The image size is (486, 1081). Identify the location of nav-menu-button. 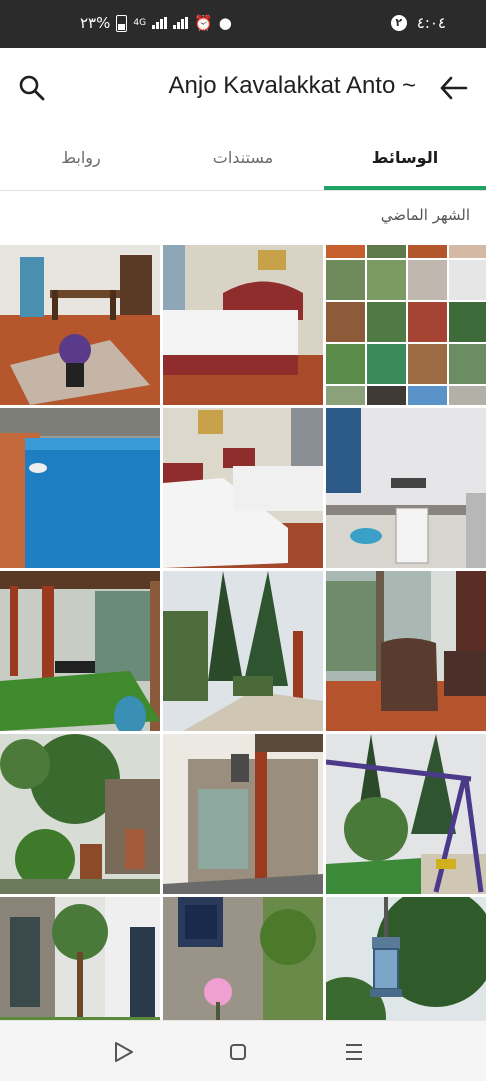
(354, 1052).